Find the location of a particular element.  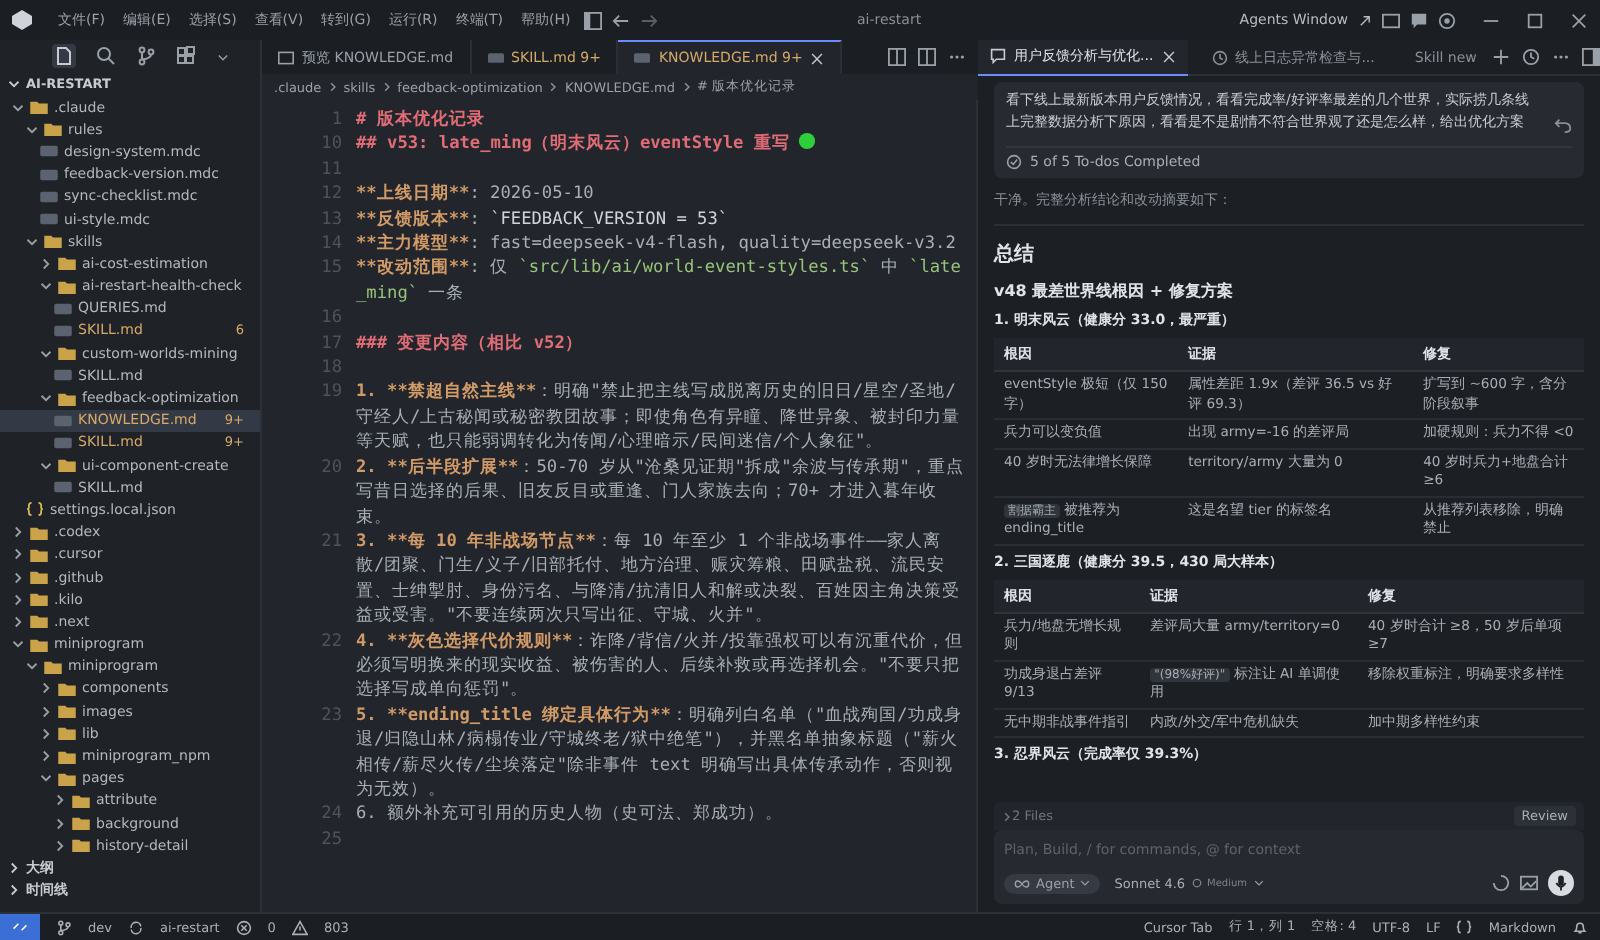

code-line: 5. **ending_title 绑定具体行为**：明确列白名单（"血战殉国/功成身退/归隐山林/病榻传业/守城终老/狱中绝笔"），并黑名单抽象标题（"薪火相传/薪尽火传/尘埃落定"除非事件 text 明确写出具体传承动作，否则视为无效）。 is located at coordinates (659, 752).